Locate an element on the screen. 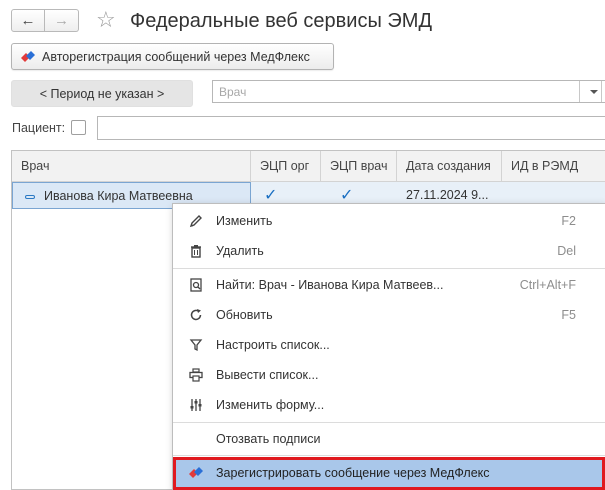 The image size is (605, 490). doctor-select: Врач is located at coordinates (408, 91).